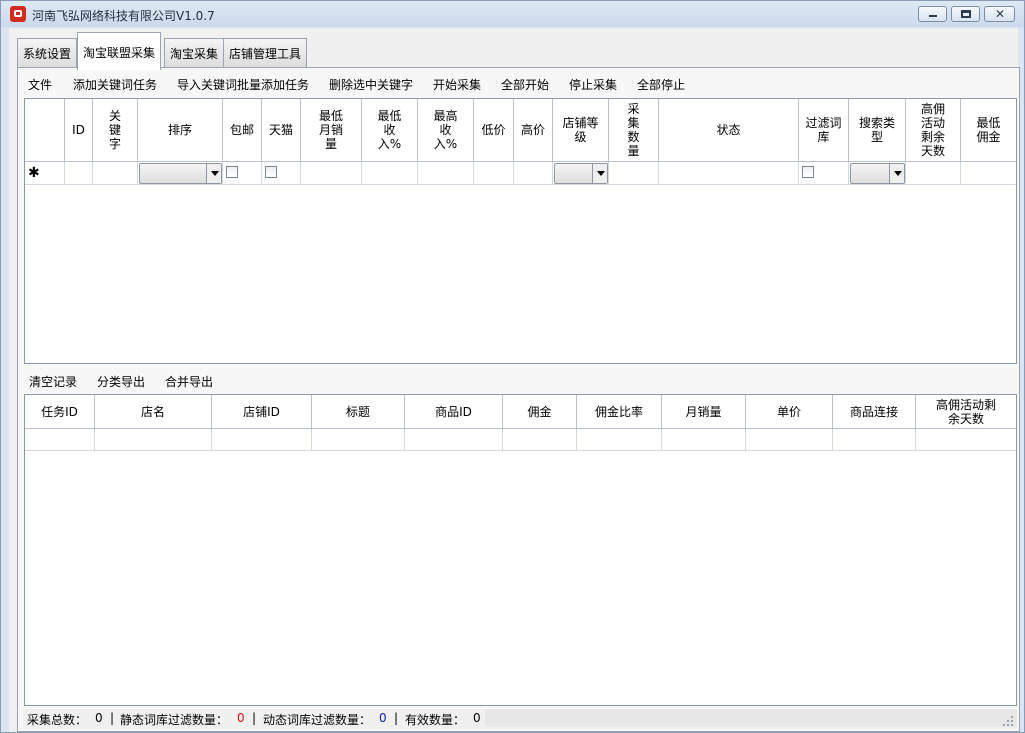 This screenshot has width=1025, height=733. I want to click on sort-select, so click(180, 173).